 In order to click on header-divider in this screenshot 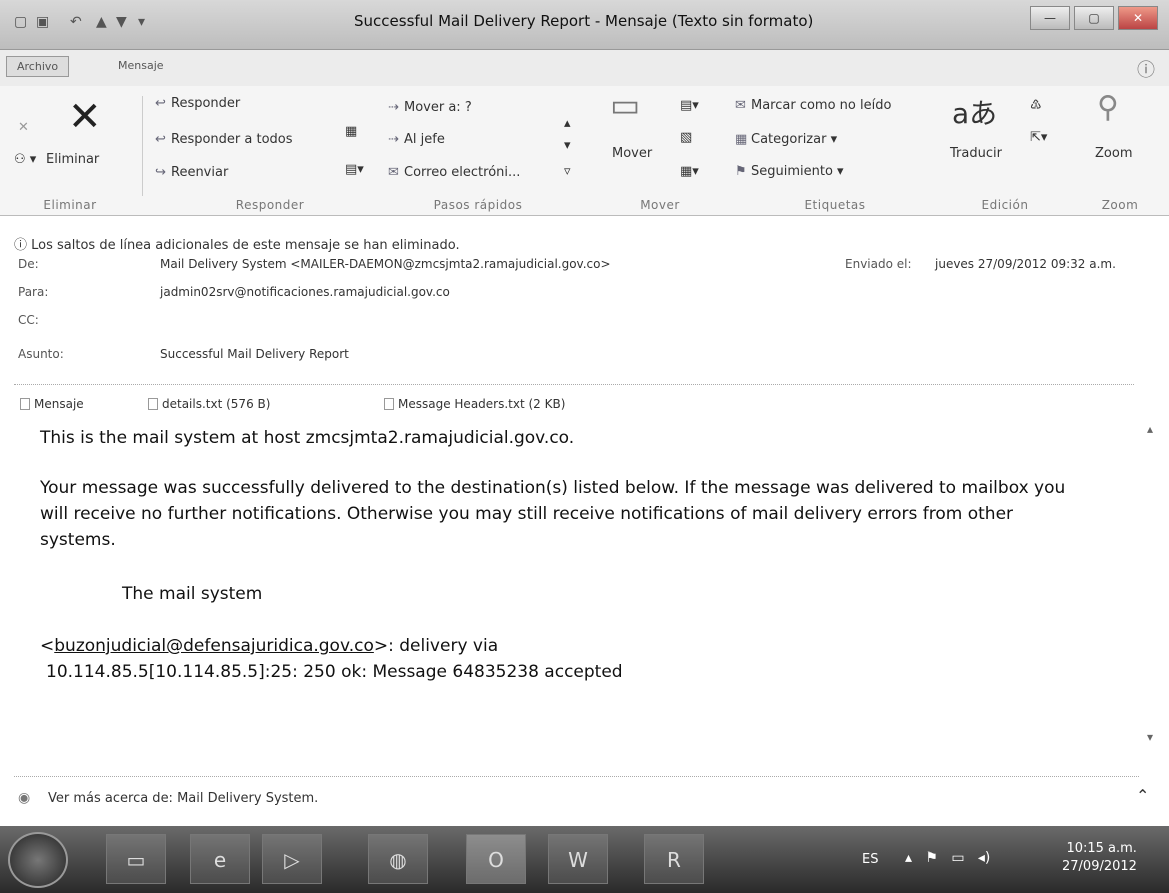, I will do `click(574, 384)`.